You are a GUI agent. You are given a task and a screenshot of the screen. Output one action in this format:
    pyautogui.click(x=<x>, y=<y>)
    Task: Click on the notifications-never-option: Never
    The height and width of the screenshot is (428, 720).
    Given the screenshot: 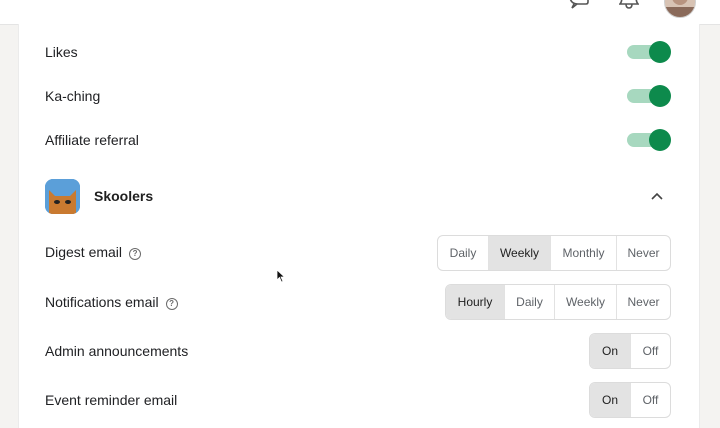 What is the action you would take?
    pyautogui.click(x=643, y=302)
    